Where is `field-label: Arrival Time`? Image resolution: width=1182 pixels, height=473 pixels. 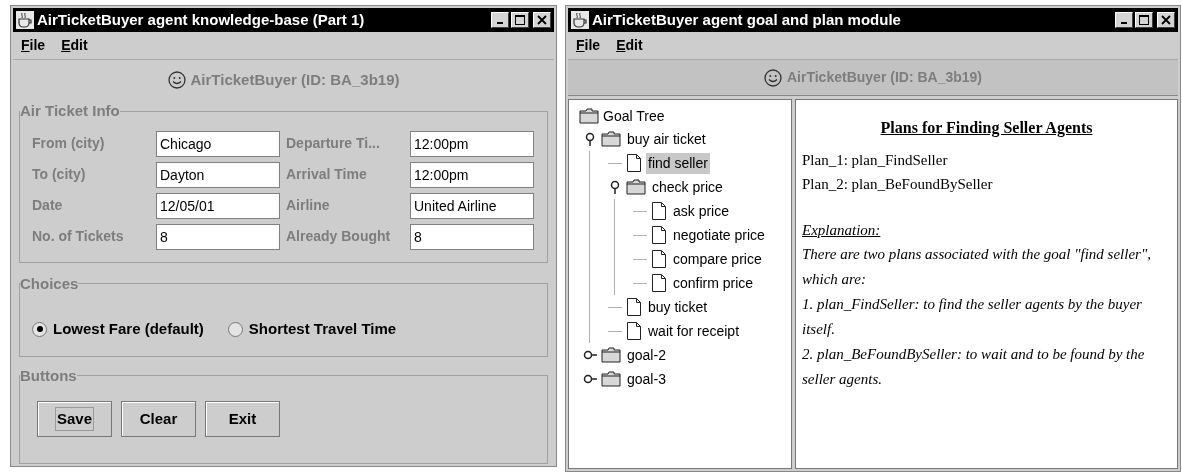
field-label: Arrival Time is located at coordinates (327, 174).